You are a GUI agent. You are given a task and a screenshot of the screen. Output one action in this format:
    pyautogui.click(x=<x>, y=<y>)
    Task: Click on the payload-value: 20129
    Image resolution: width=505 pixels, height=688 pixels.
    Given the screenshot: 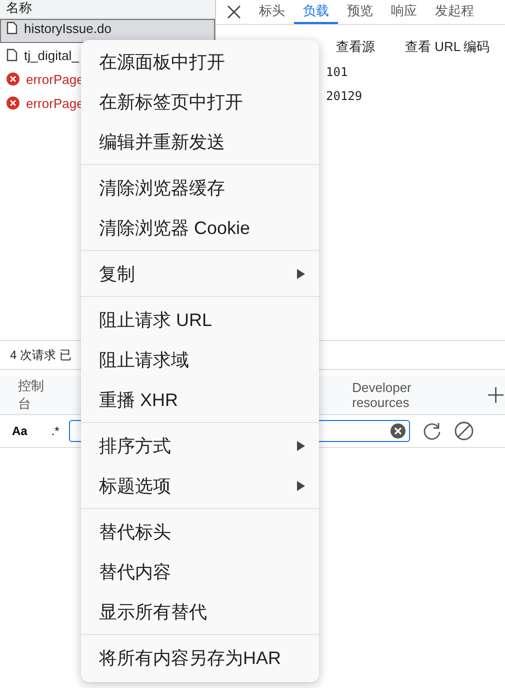 What is the action you would take?
    pyautogui.click(x=344, y=97)
    